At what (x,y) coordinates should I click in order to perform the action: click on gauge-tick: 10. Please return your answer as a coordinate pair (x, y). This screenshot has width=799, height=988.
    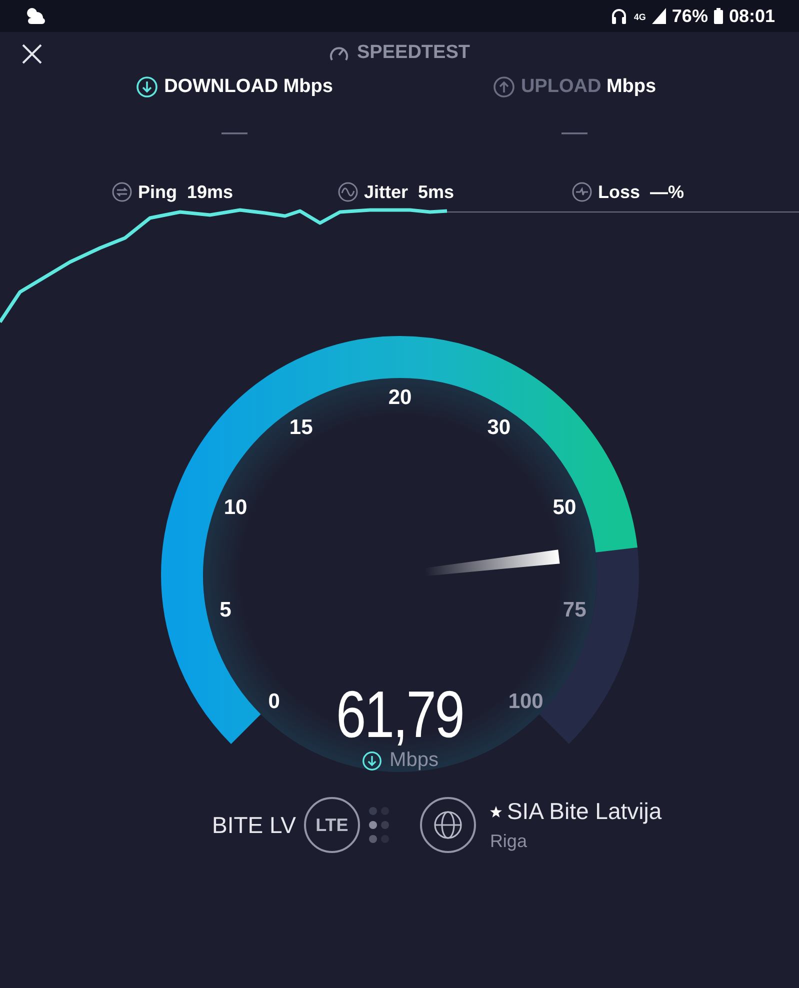
    Looking at the image, I should click on (236, 507).